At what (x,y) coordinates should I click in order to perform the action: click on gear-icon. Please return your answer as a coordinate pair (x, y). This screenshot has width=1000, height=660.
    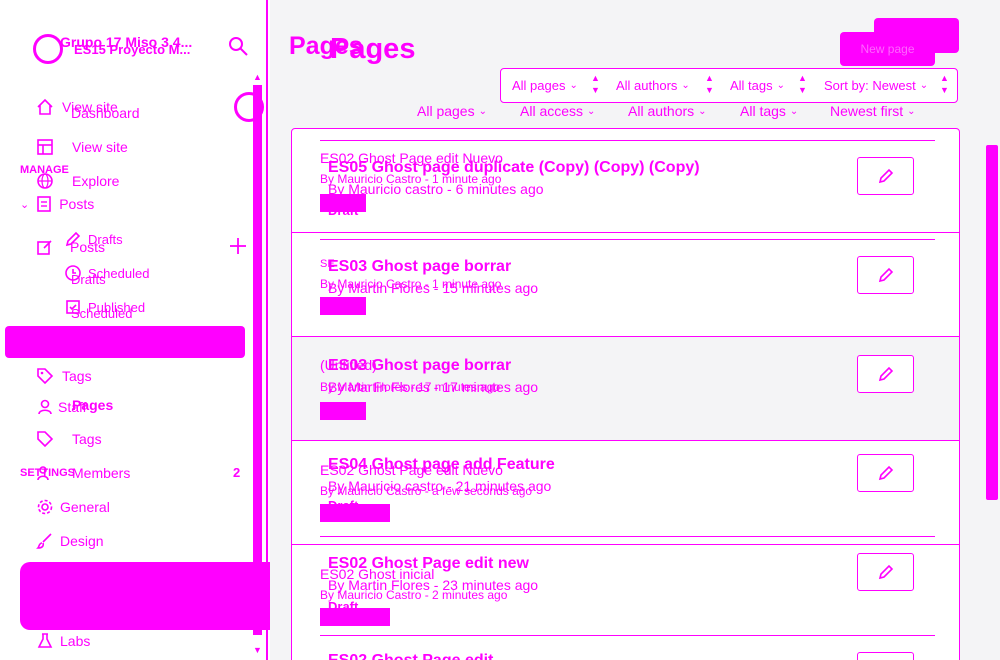
    Looking at the image, I should click on (45, 507).